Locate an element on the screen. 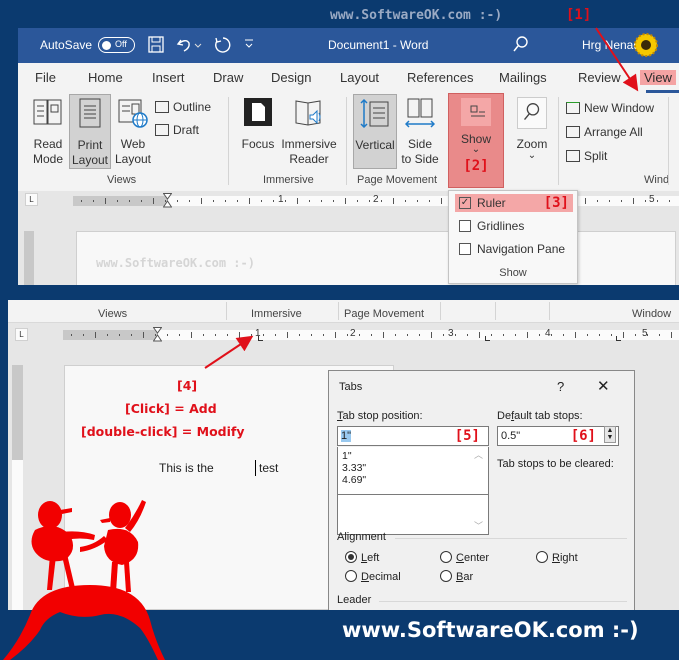 The height and width of the screenshot is (660, 679). vertical-button: Vertical is located at coordinates (375, 131).